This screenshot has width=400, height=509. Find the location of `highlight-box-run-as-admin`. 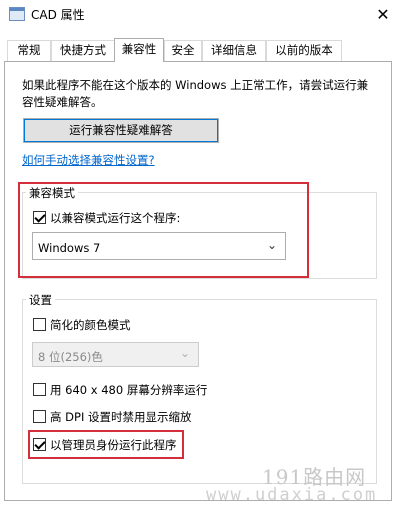

highlight-box-run-as-admin is located at coordinates (106, 444).